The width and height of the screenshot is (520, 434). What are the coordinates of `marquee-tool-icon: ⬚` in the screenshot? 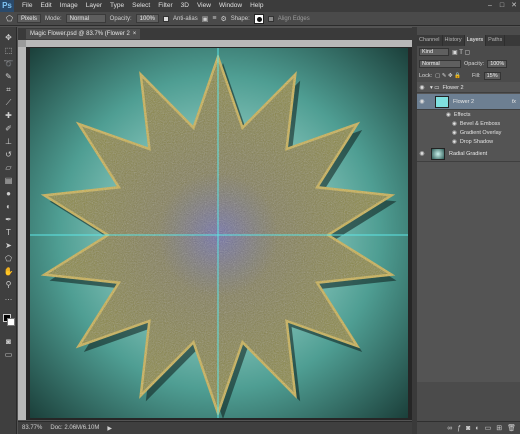 It's located at (8, 51).